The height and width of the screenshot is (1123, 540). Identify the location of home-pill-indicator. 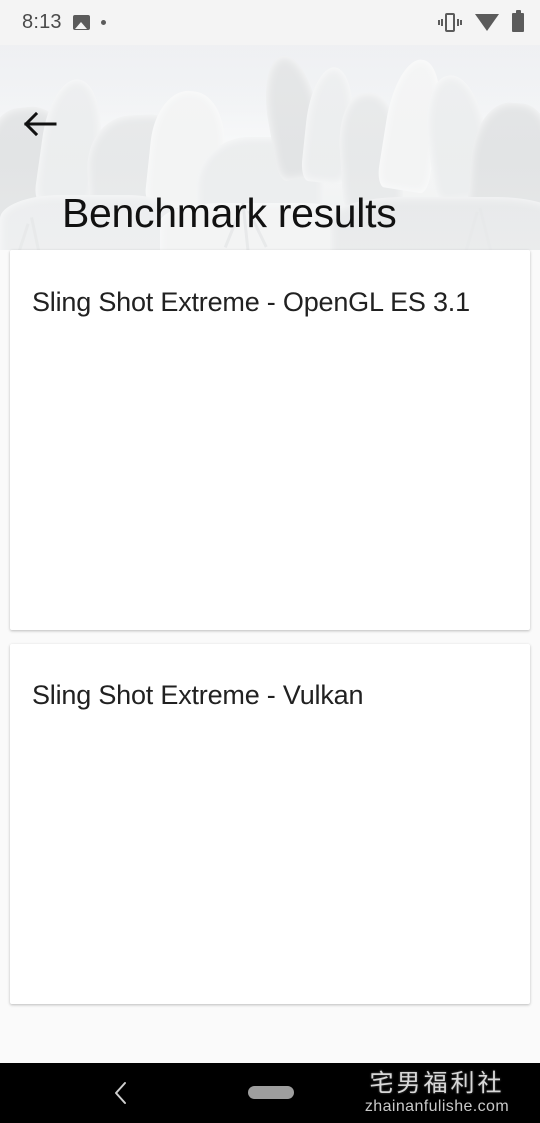
(271, 1092).